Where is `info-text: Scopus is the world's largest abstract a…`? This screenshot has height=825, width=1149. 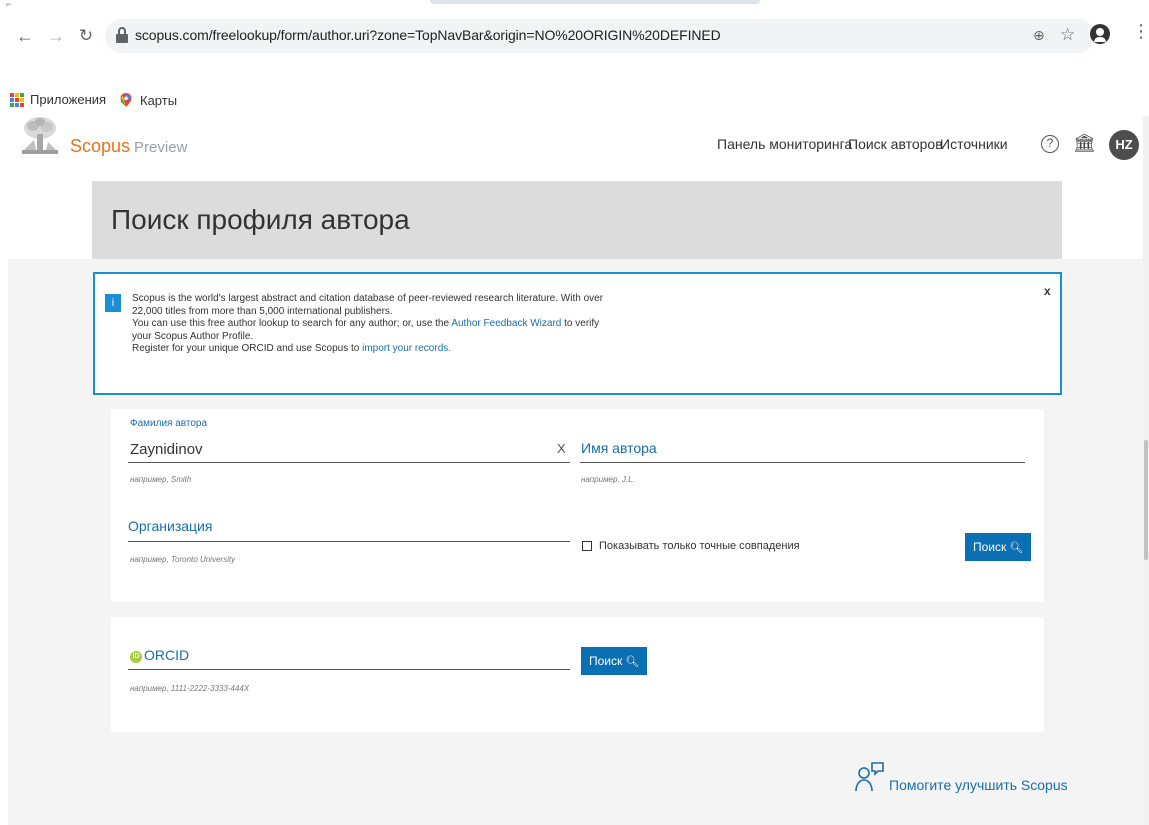
info-text: Scopus is the world's largest abstract a… is located at coordinates (367, 324).